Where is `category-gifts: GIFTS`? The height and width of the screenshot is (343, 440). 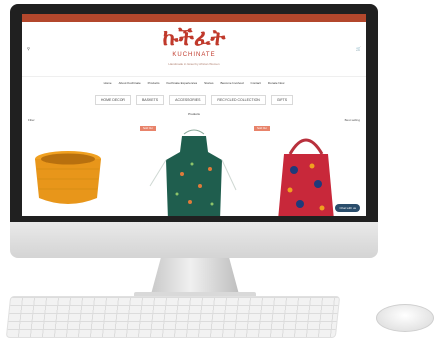
category-gifts: GIFTS is located at coordinates (282, 100).